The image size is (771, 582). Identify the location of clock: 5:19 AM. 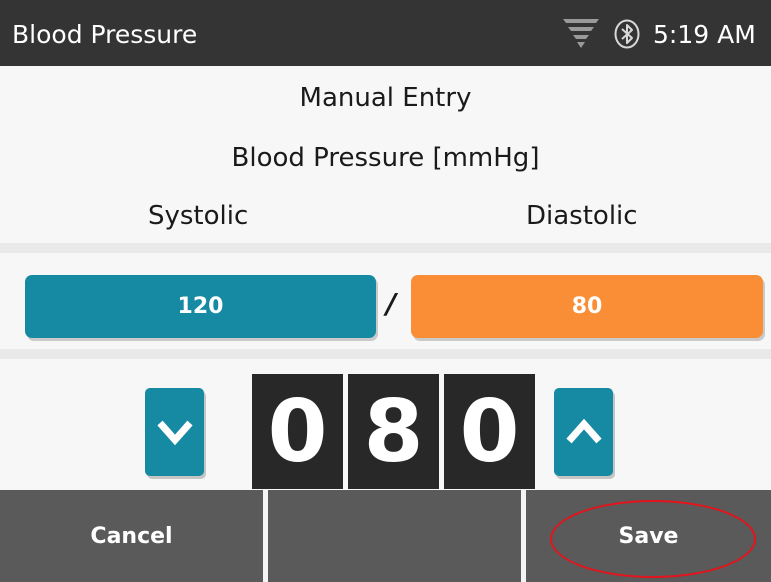
(704, 34).